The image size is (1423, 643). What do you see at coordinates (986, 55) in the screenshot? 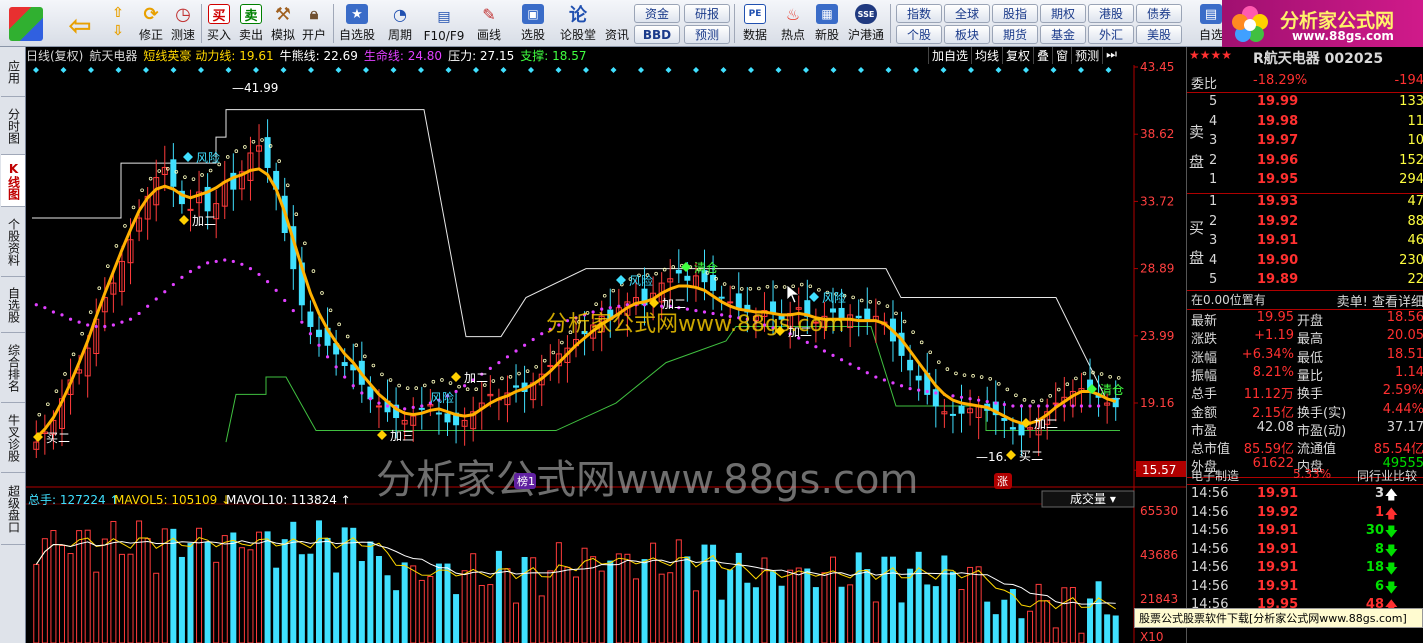
I see `ma-button: 均线` at bounding box center [986, 55].